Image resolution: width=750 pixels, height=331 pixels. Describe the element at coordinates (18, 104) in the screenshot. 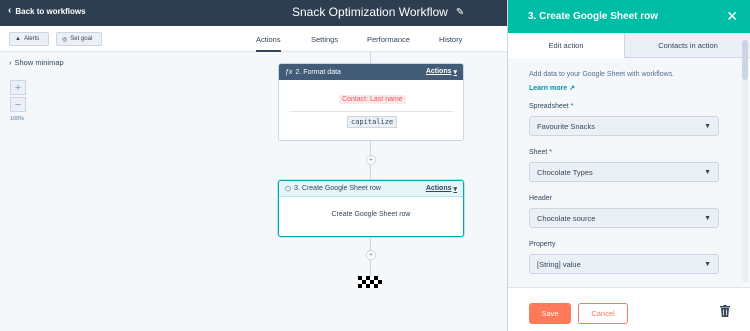

I see `zoom-out-button: −` at that location.